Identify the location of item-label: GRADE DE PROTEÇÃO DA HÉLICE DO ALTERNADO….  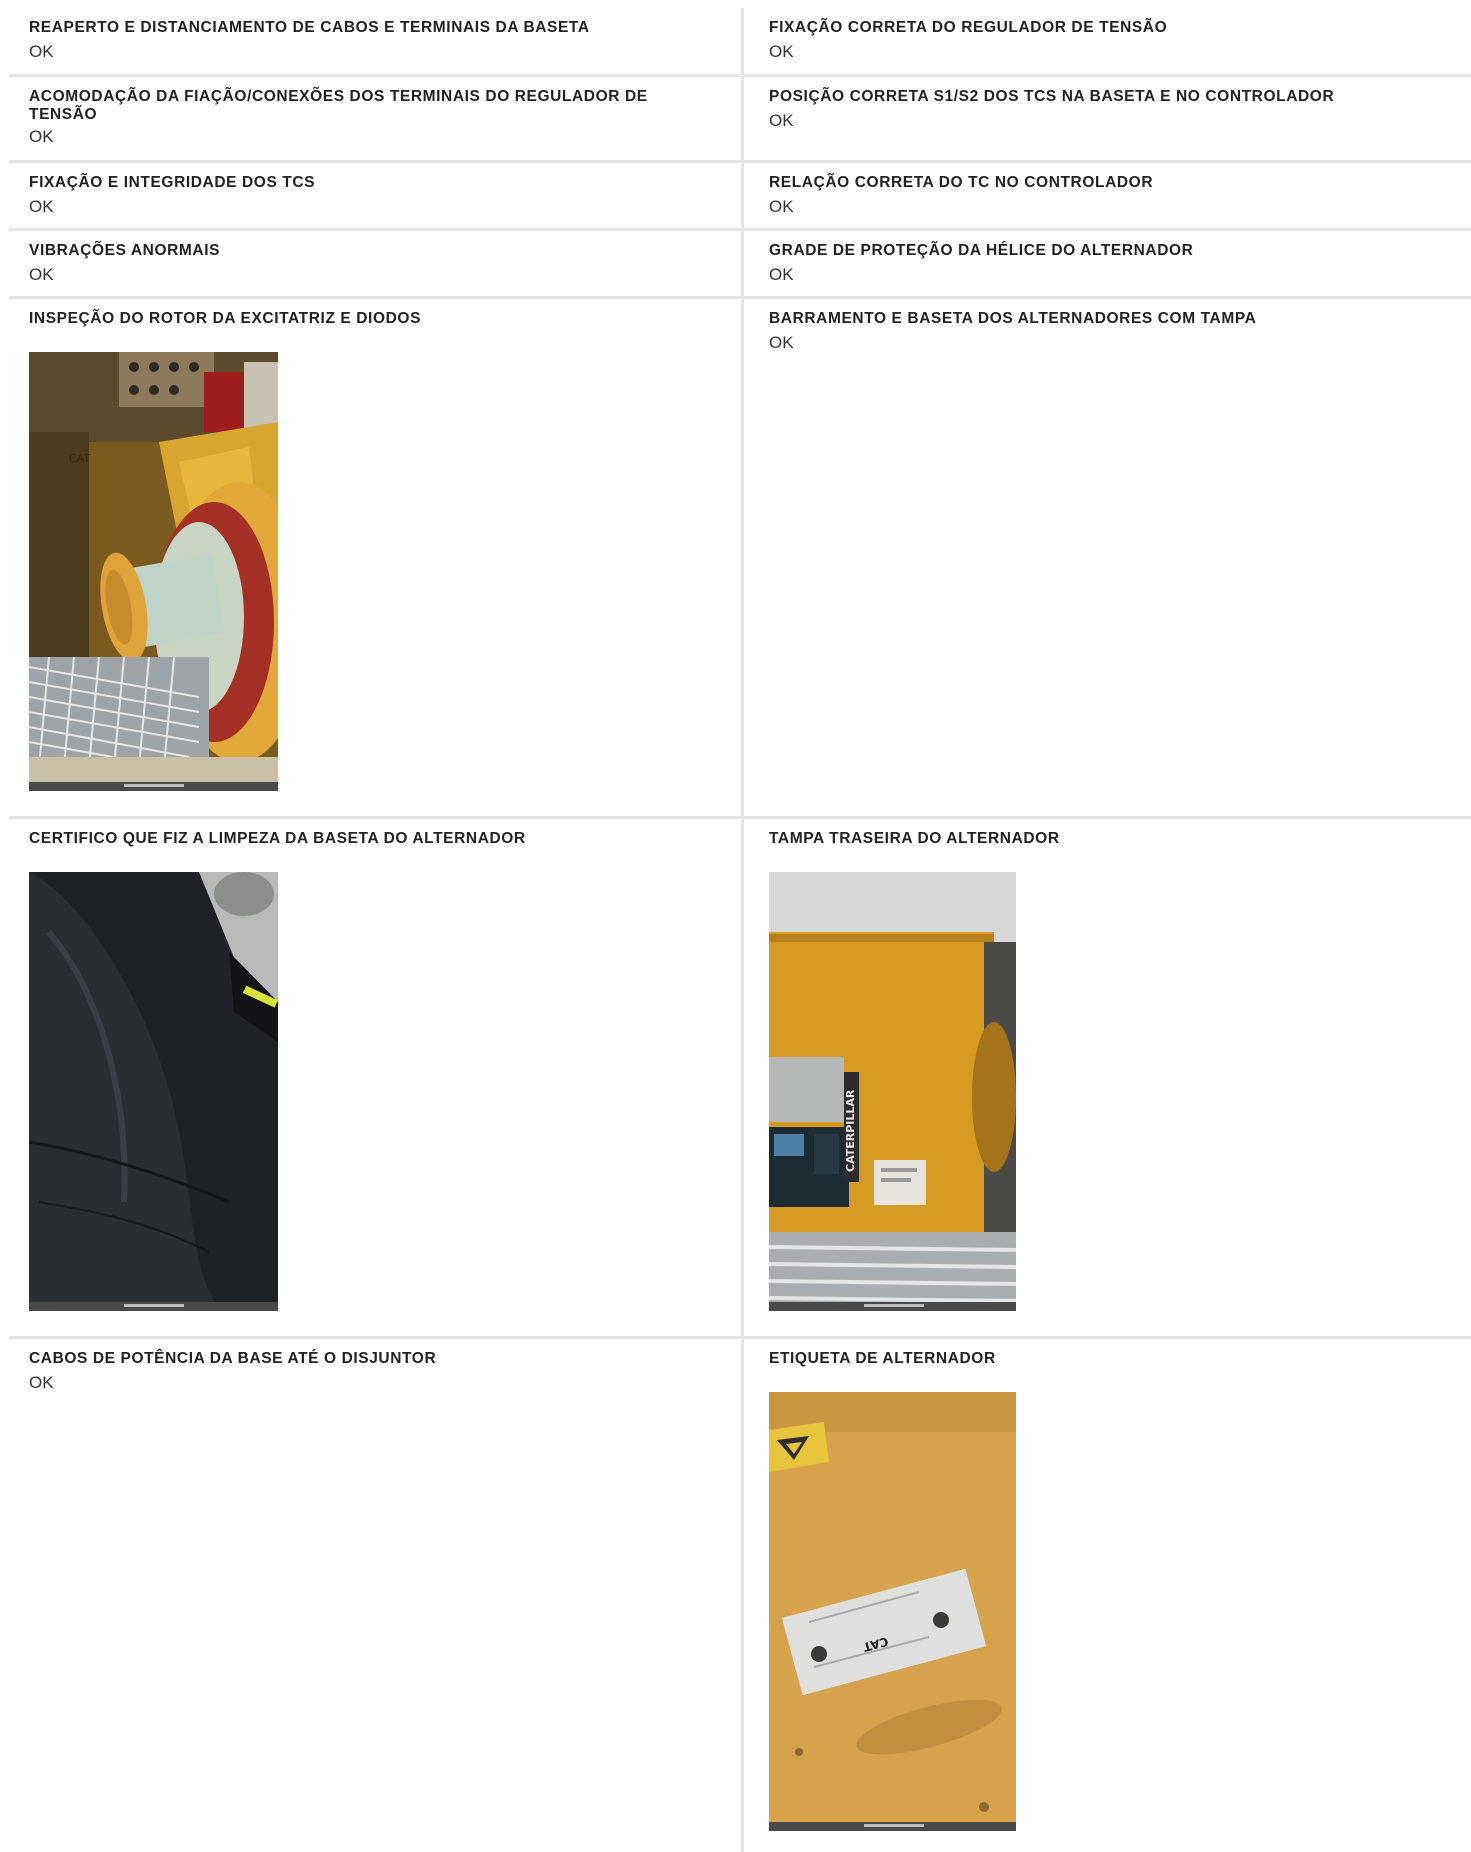
(981, 250).